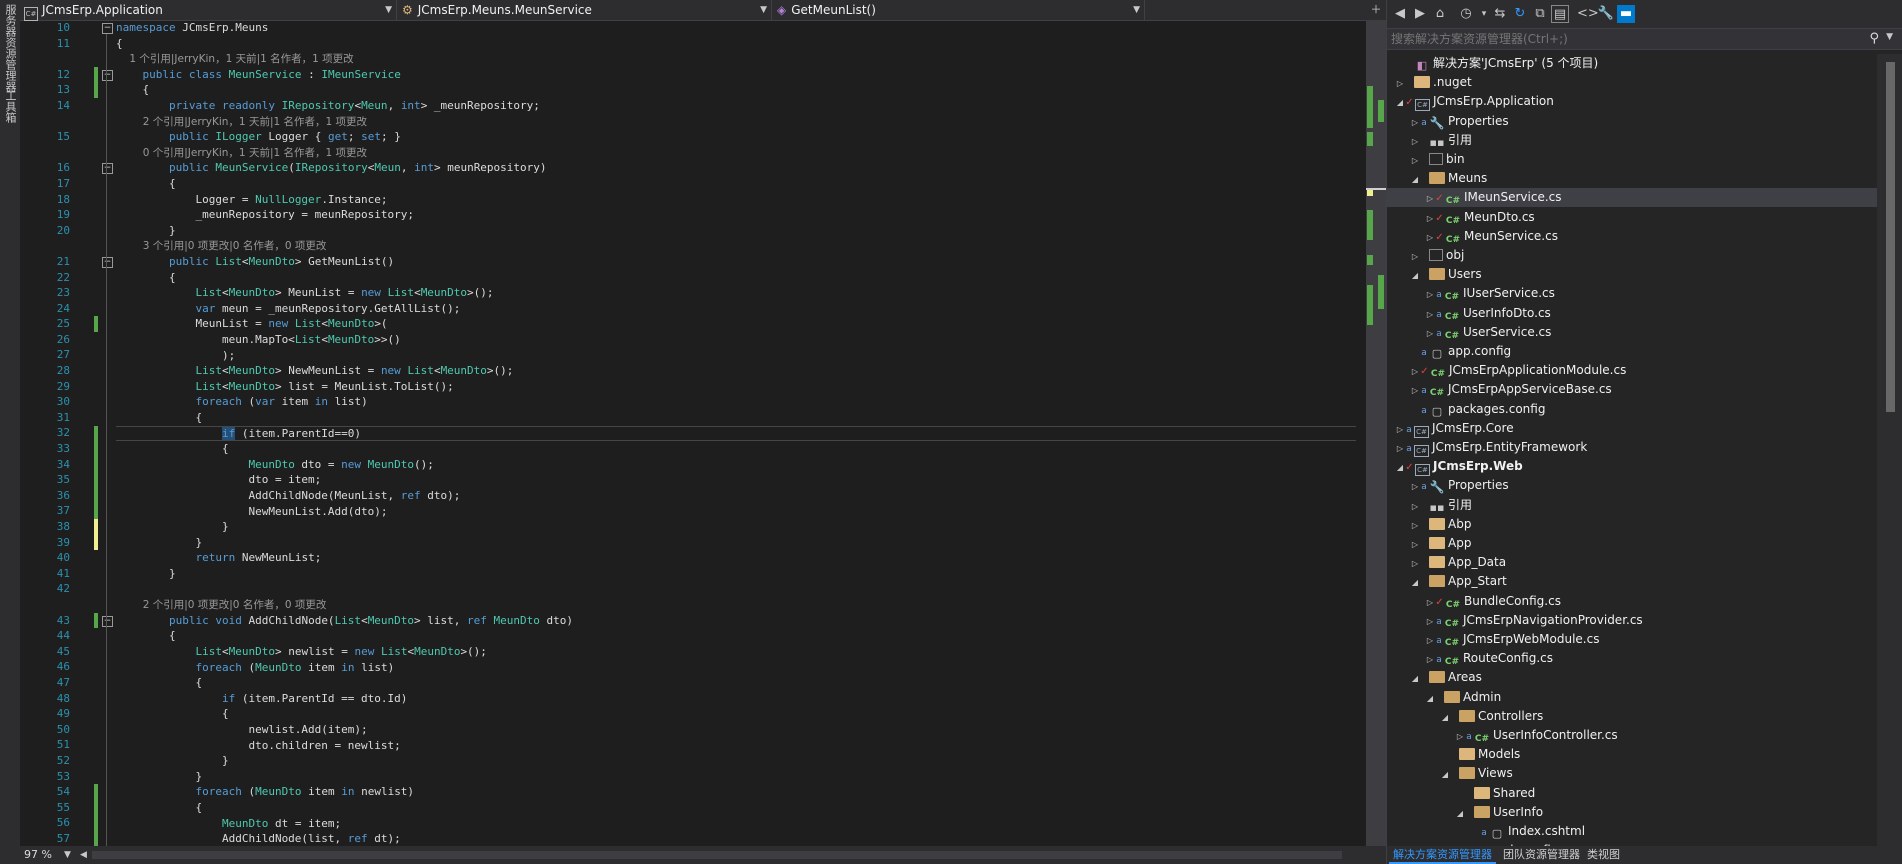 The height and width of the screenshot is (864, 1902). I want to click on solution-search-box: ⚲ ▼, so click(1644, 39).